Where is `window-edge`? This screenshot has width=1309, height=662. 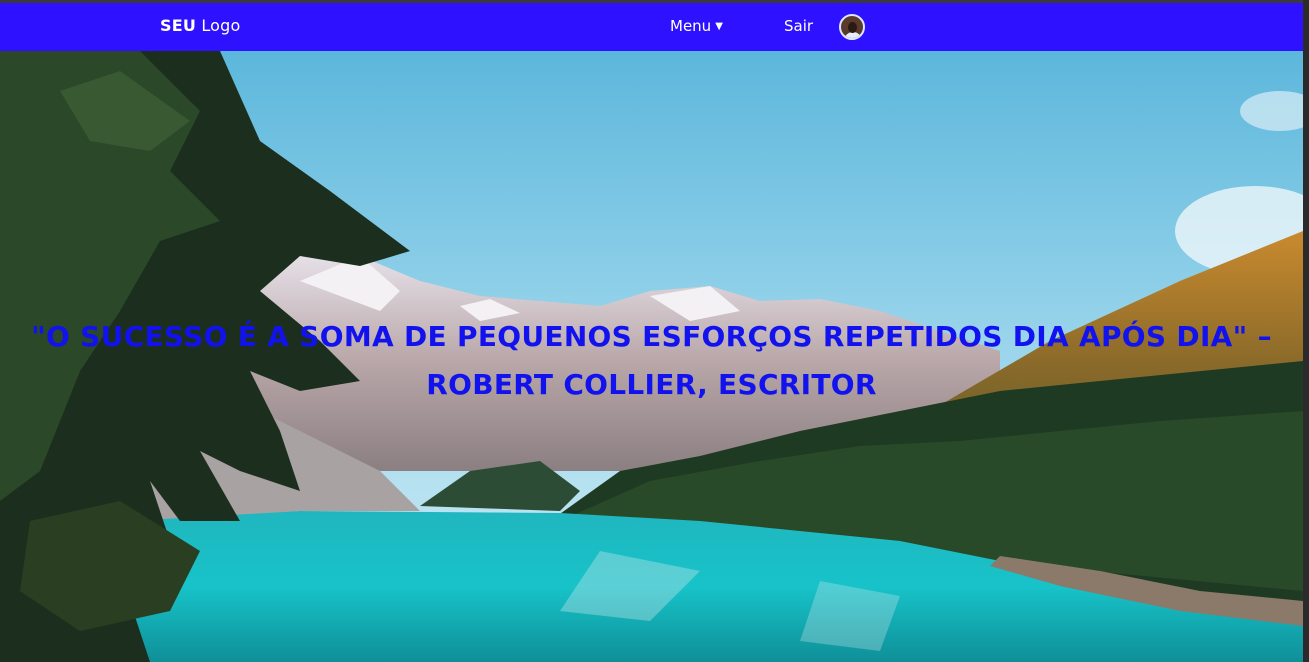 window-edge is located at coordinates (1306, 331).